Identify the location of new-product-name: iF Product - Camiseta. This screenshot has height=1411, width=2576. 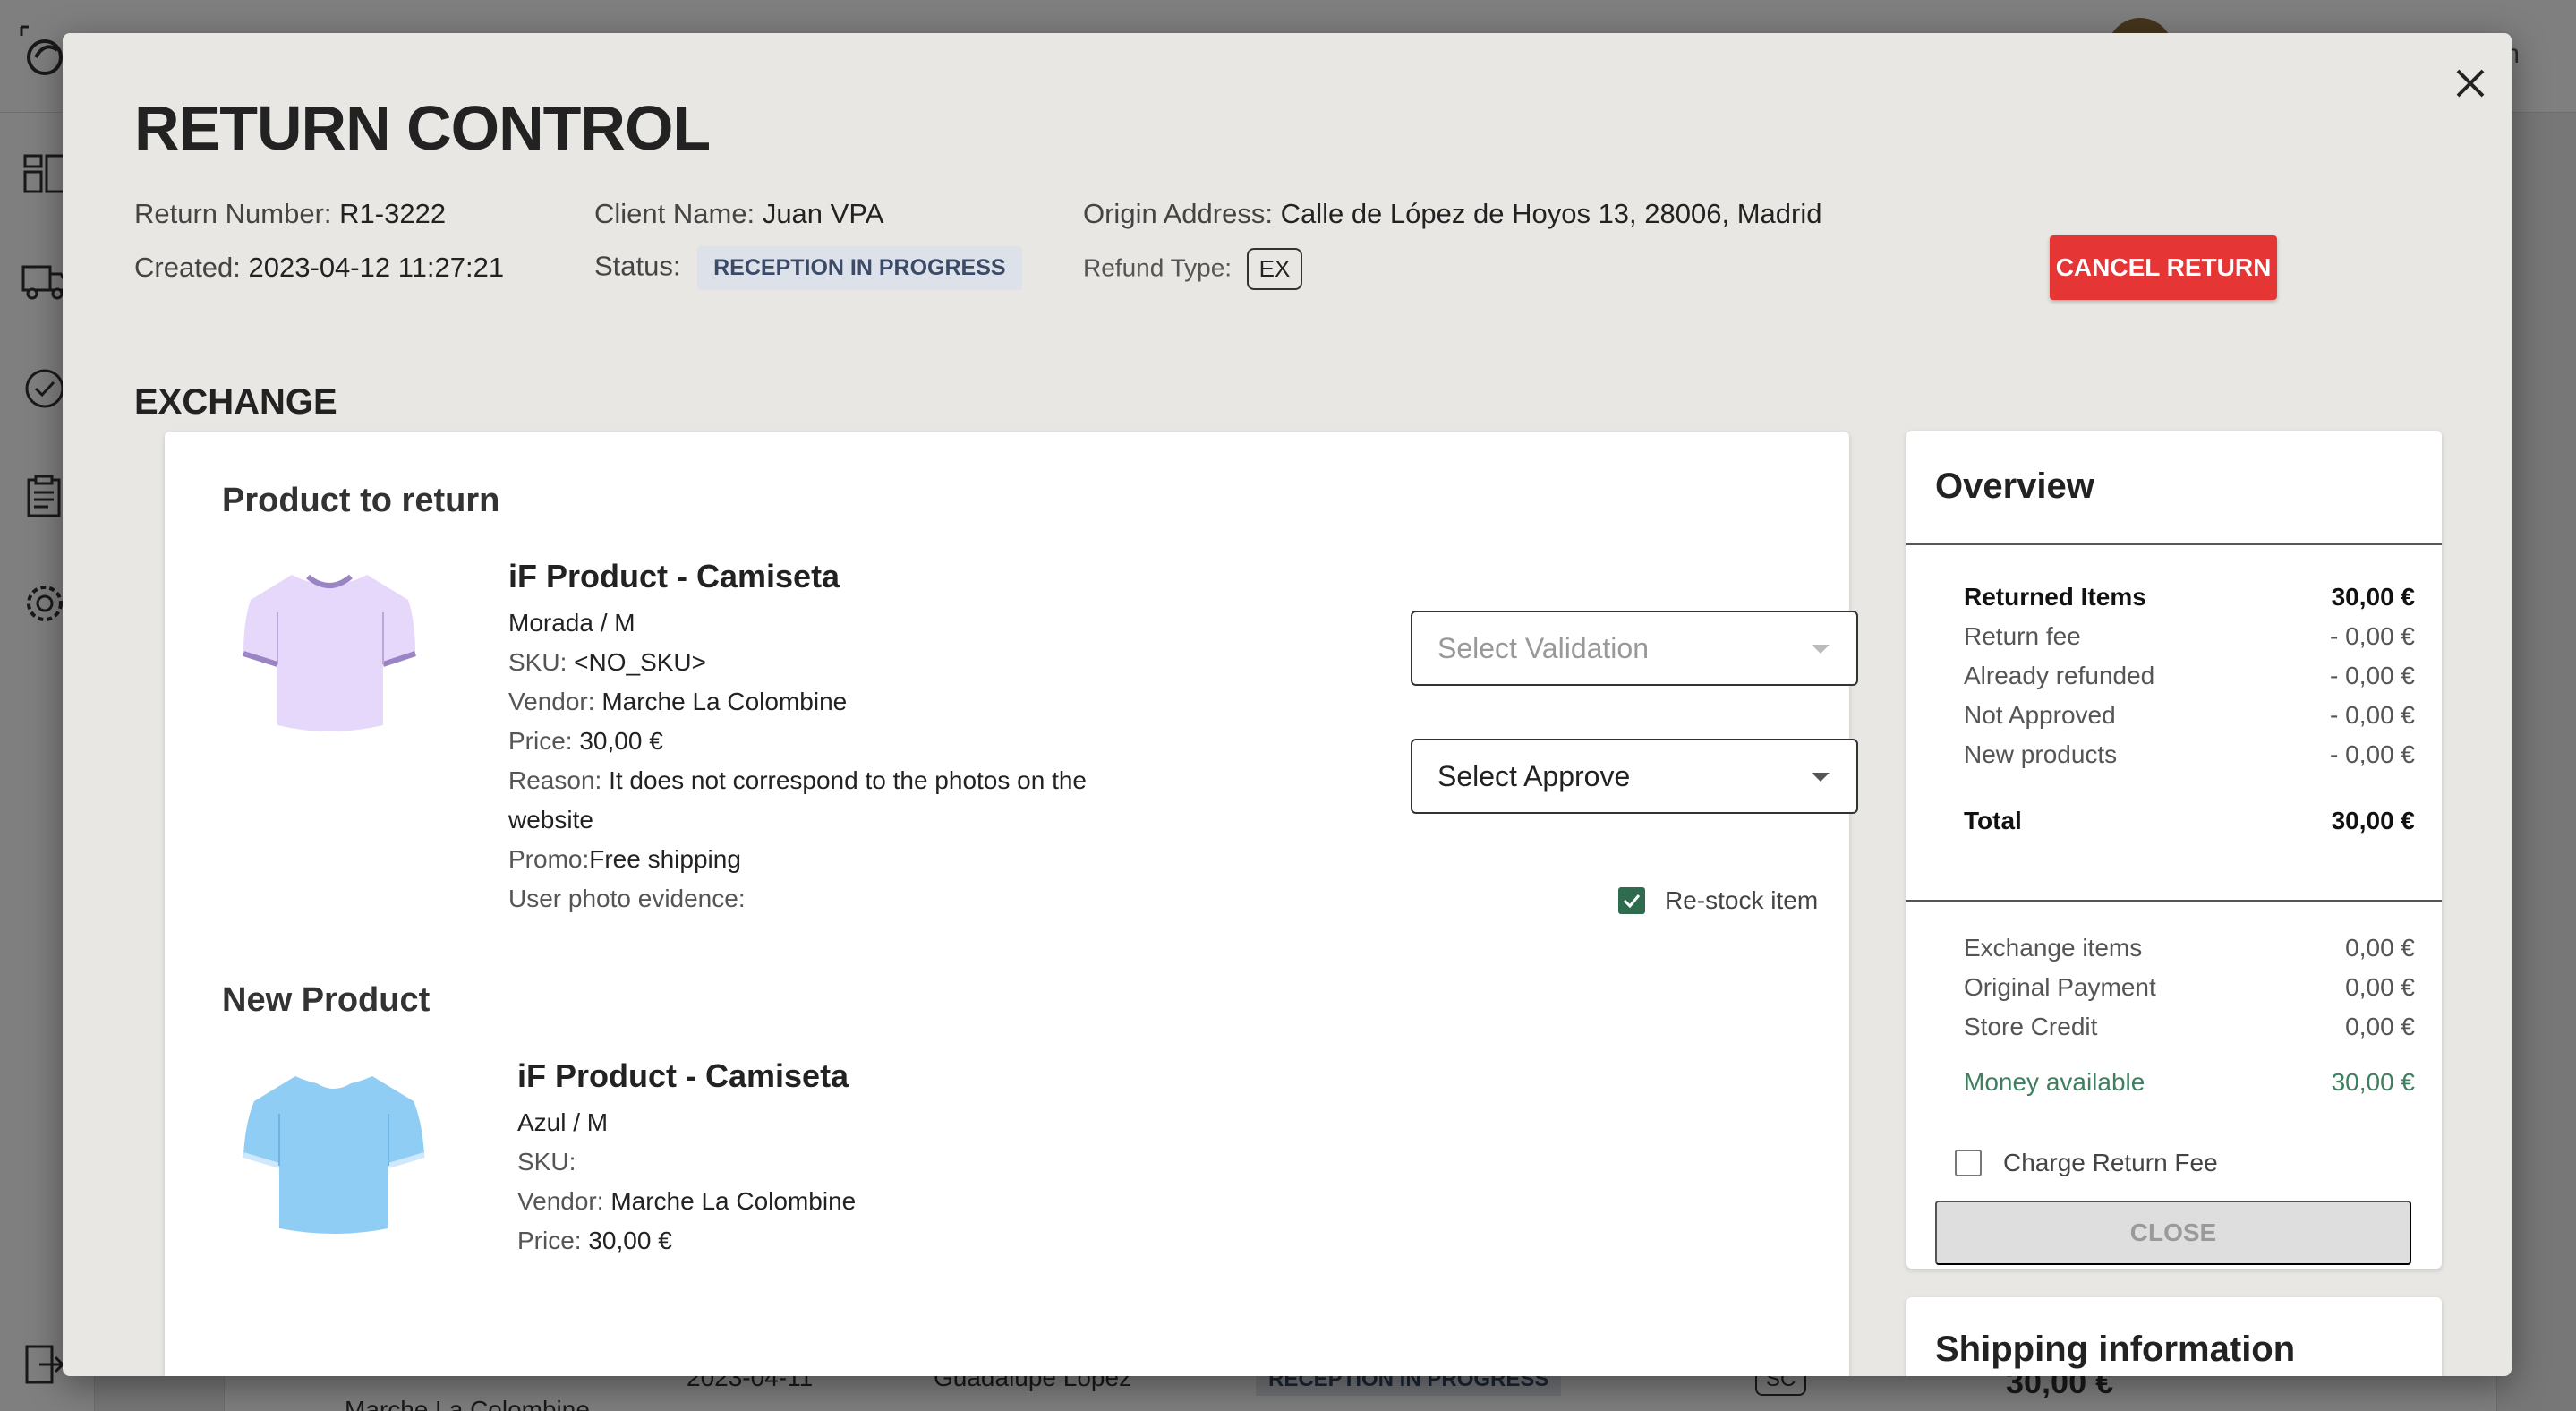
(683, 1075).